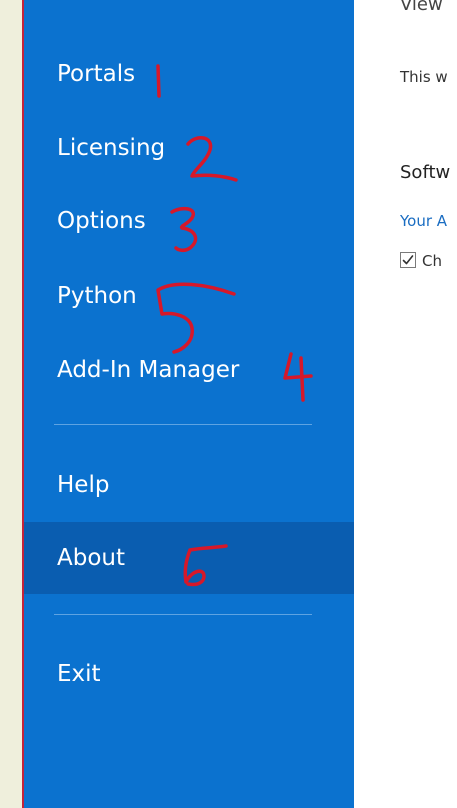  I want to click on sidebar-item-label: About, so click(91, 558).